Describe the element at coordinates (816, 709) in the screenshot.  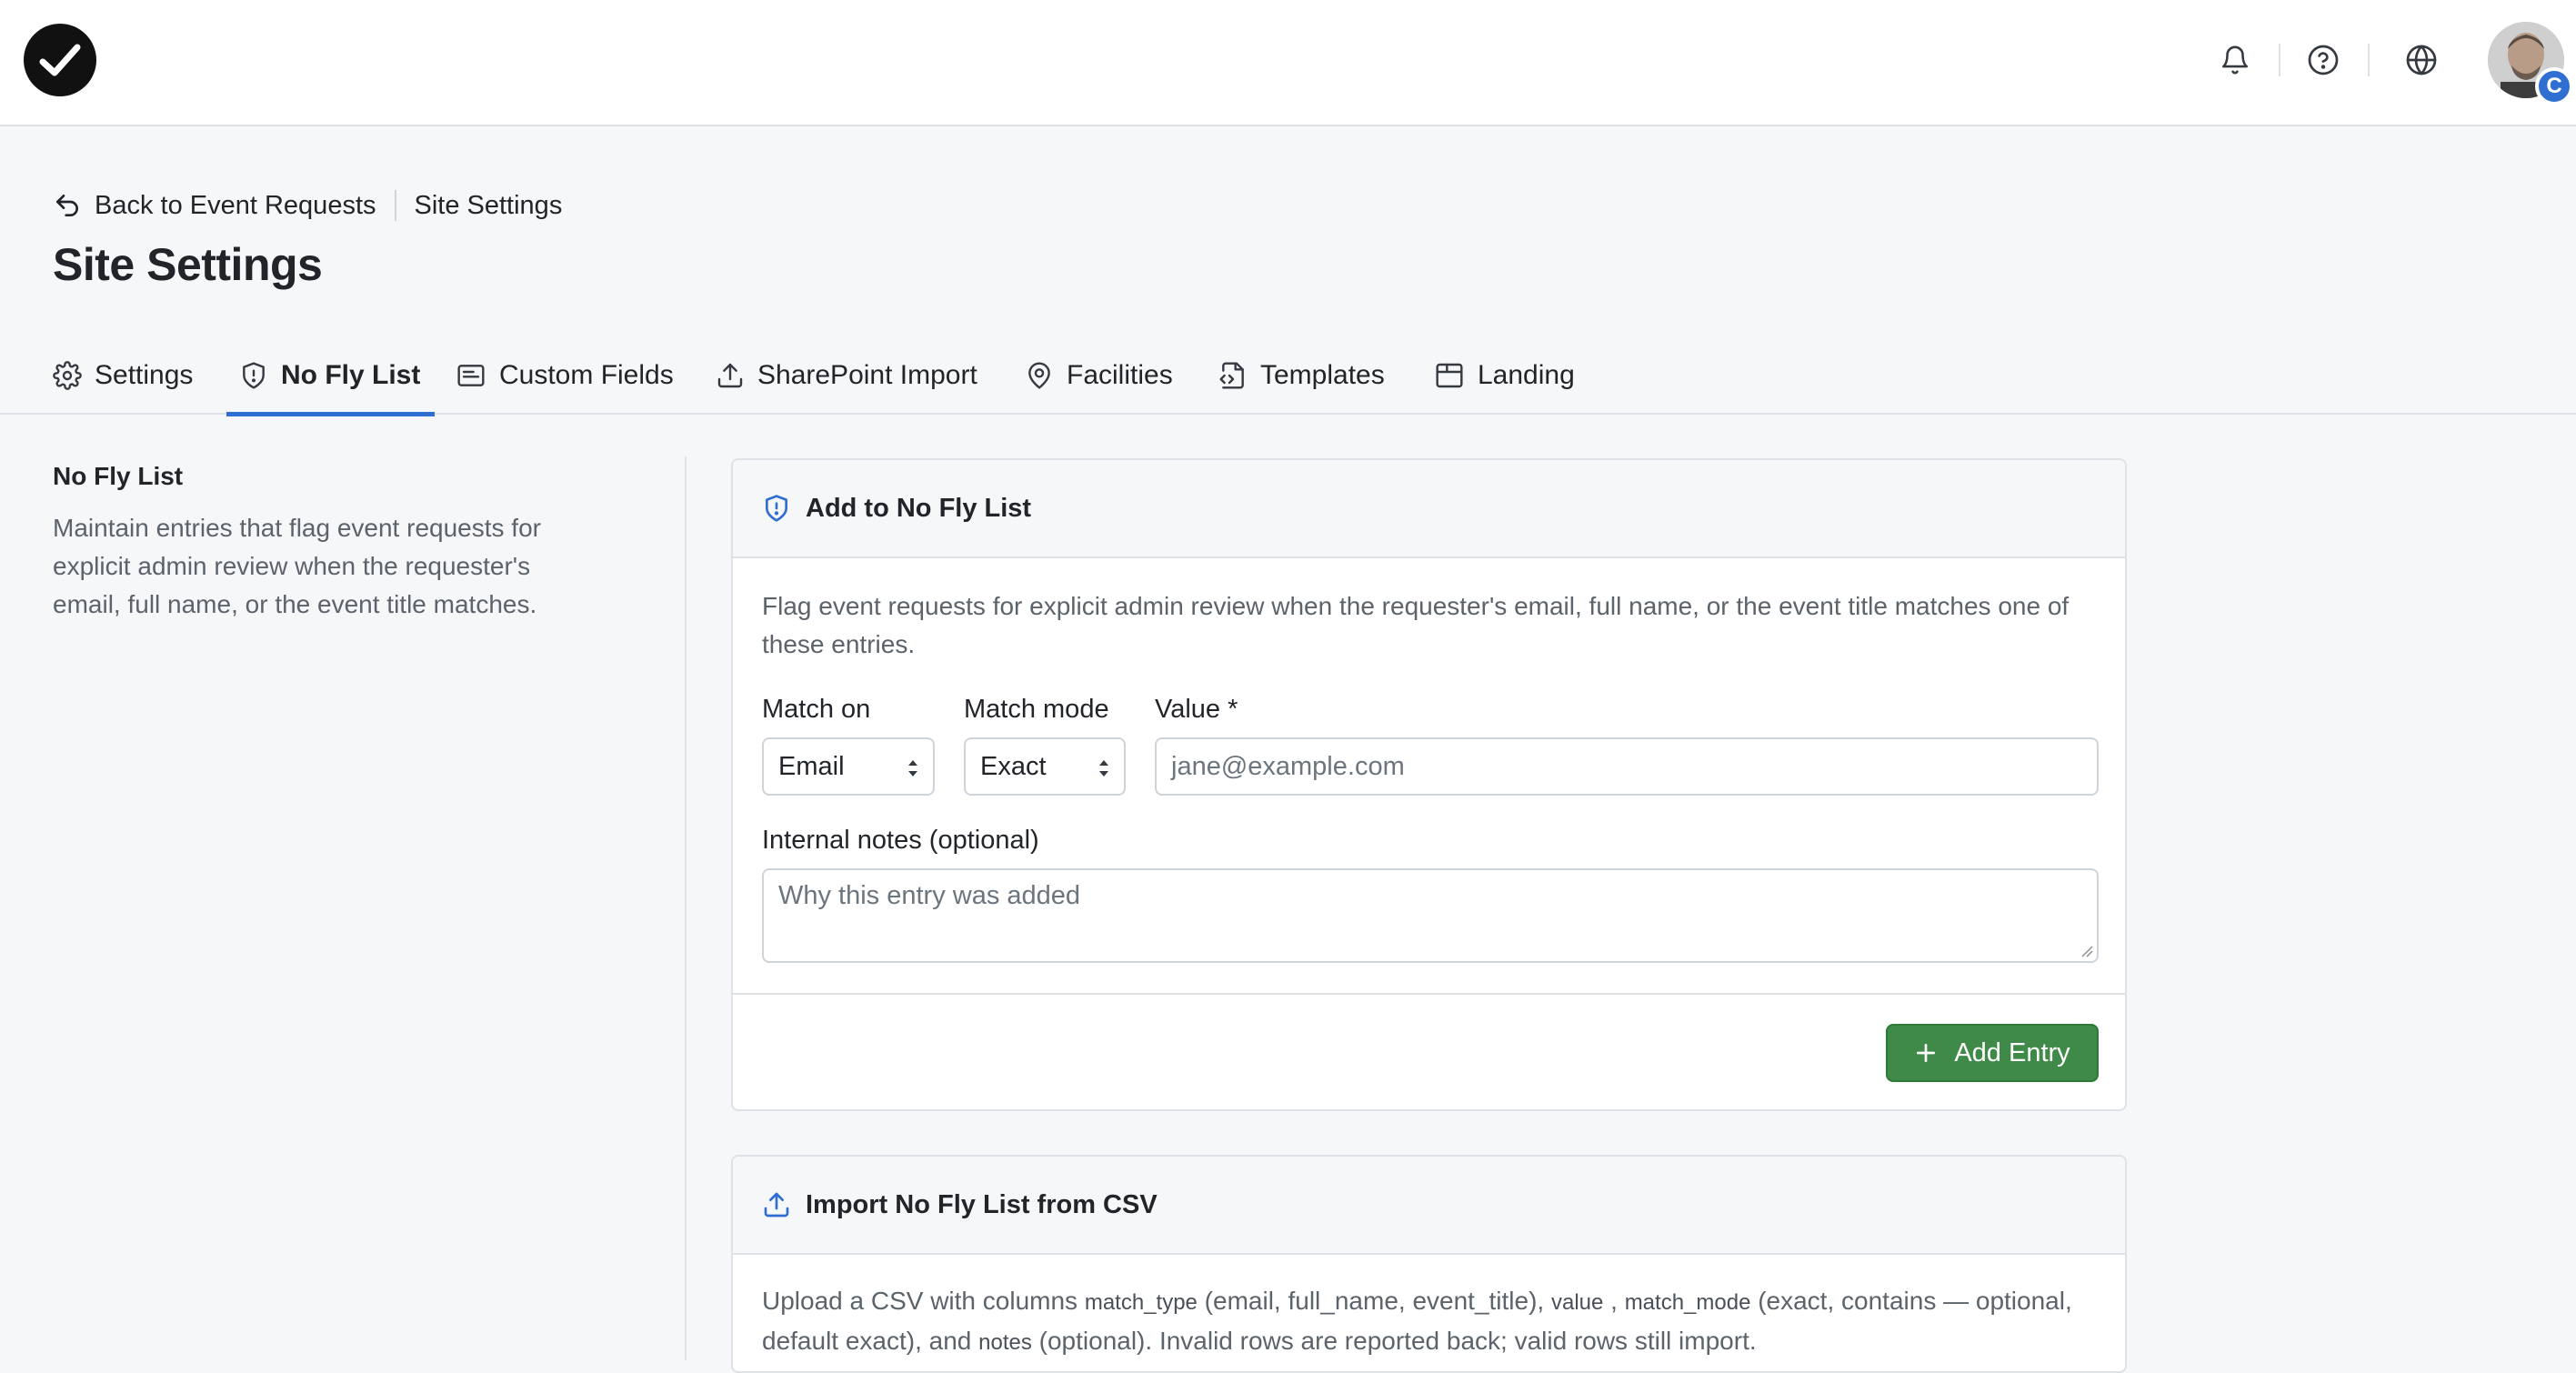
I see `match-on-label: Match on` at that location.